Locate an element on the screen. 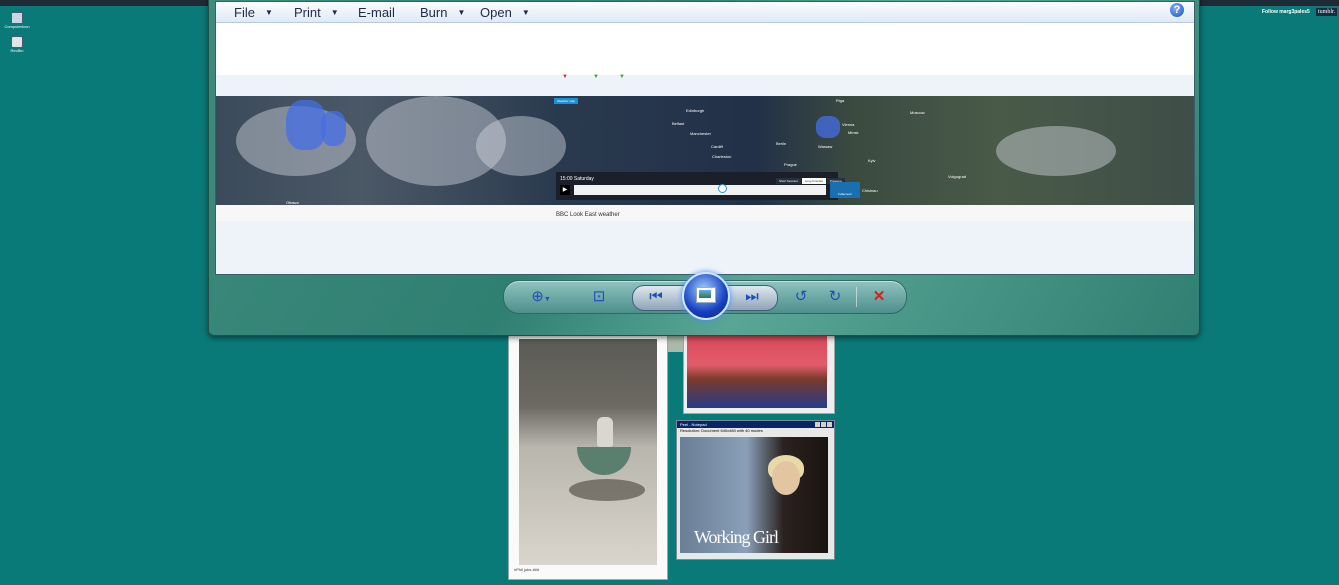 The width and height of the screenshot is (1339, 585). city-label: Chisinau is located at coordinates (870, 190).